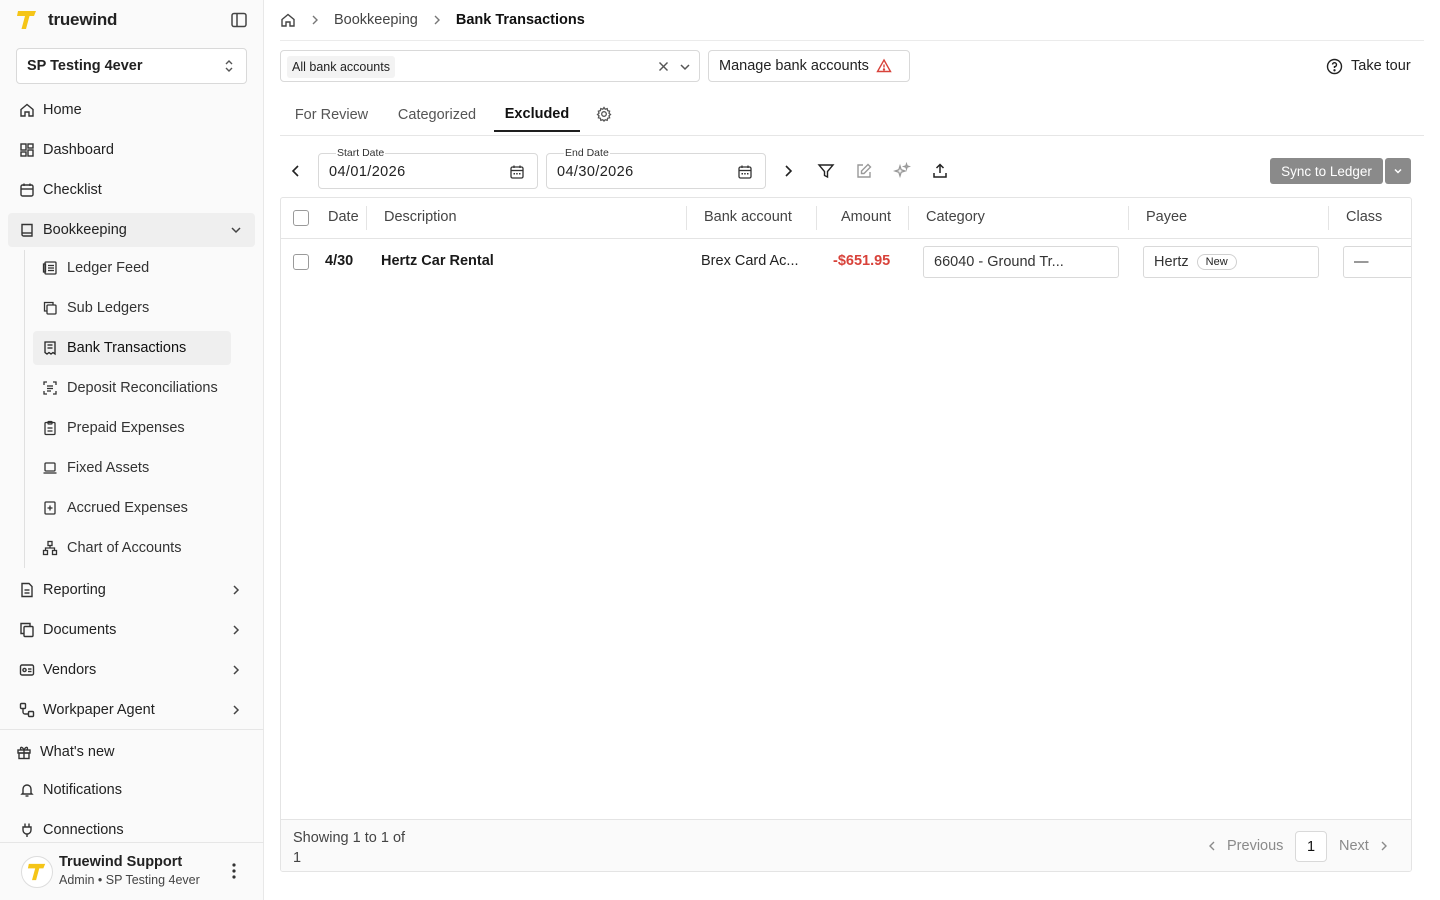 This screenshot has height=900, width=1440. Describe the element at coordinates (604, 114) in the screenshot. I see `gear-icon` at that location.